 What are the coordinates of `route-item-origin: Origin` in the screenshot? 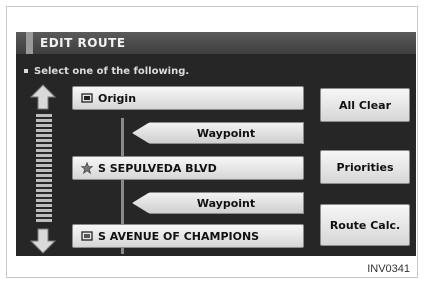 It's located at (188, 98).